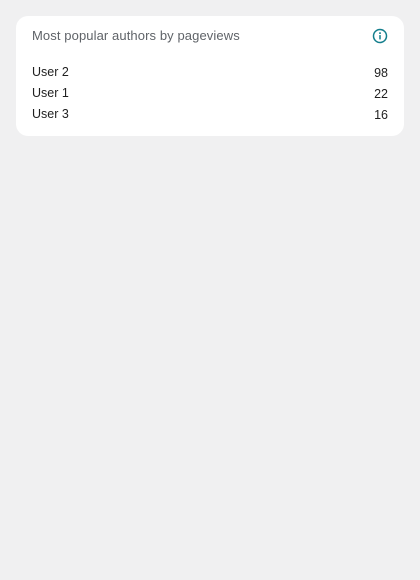 This screenshot has width=420, height=580. I want to click on pageview-count: 16, so click(381, 115).